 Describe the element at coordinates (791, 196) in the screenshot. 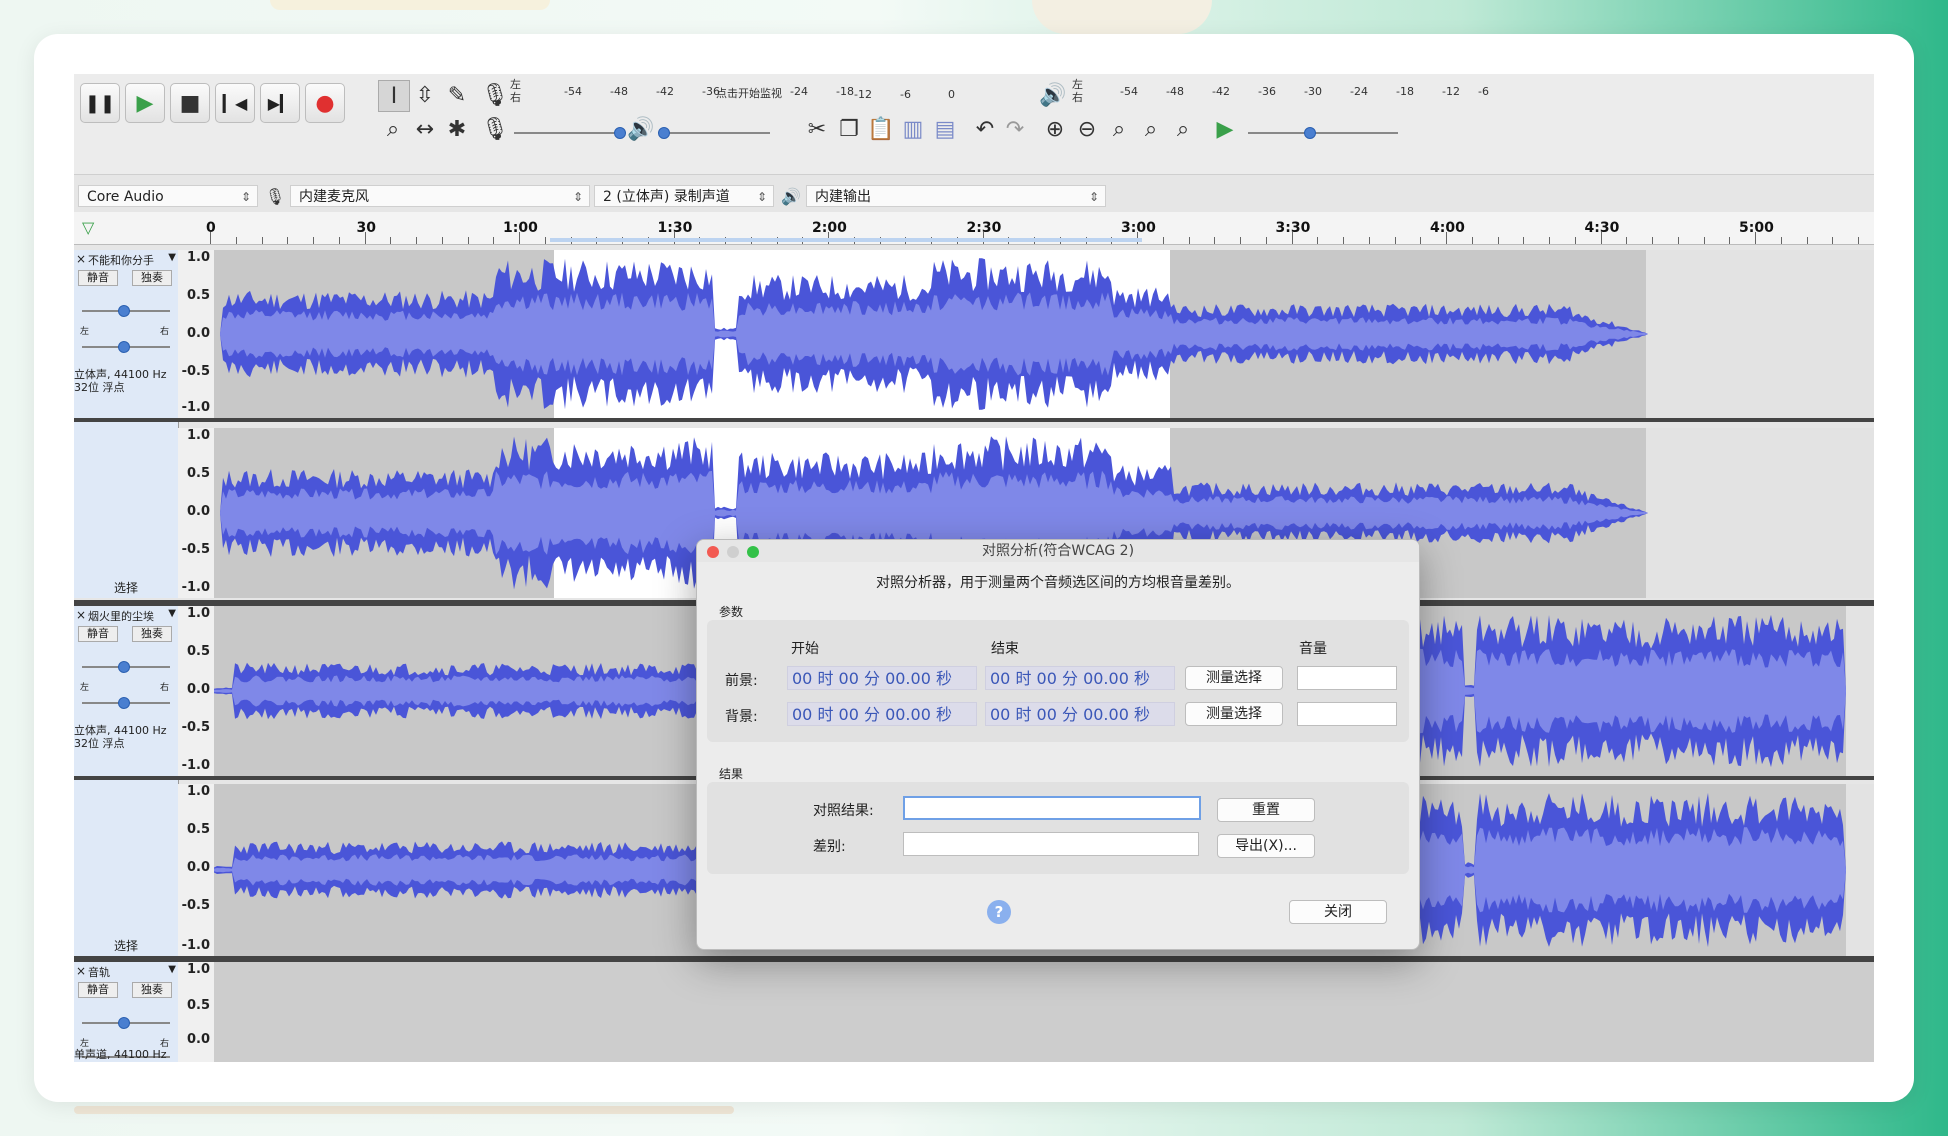

I see `output-device-icon-wrap: 🔊` at that location.